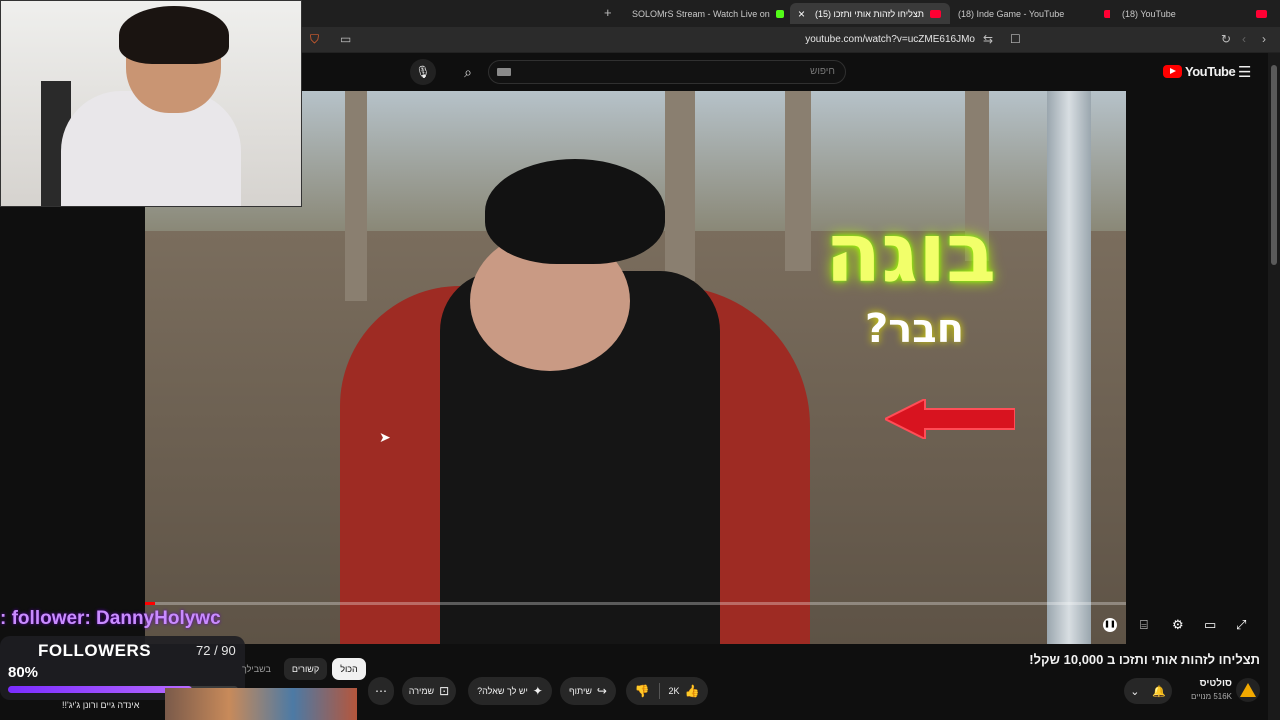 Image resolution: width=1280 pixels, height=720 pixels. Describe the element at coordinates (1264, 39) in the screenshot. I see `forward-icon: ›` at that location.